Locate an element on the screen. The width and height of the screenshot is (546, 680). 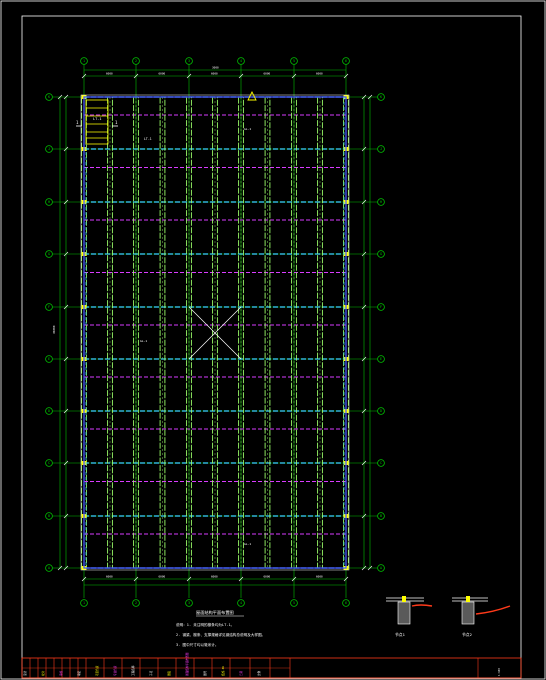
drawing-title: 屋面结构平面布置图 is located at coordinates (215, 612).